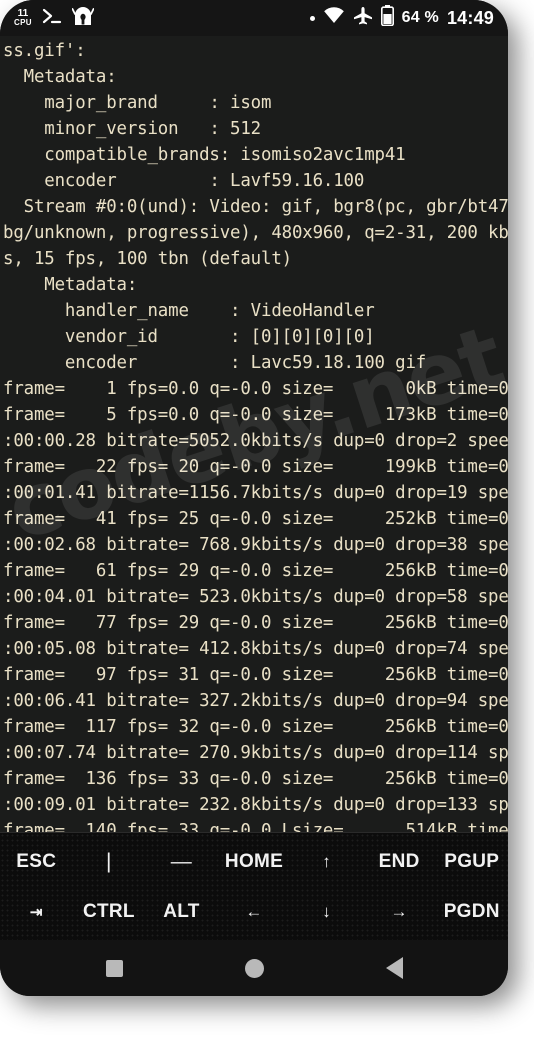  I want to click on key-esc: ESC, so click(36, 862).